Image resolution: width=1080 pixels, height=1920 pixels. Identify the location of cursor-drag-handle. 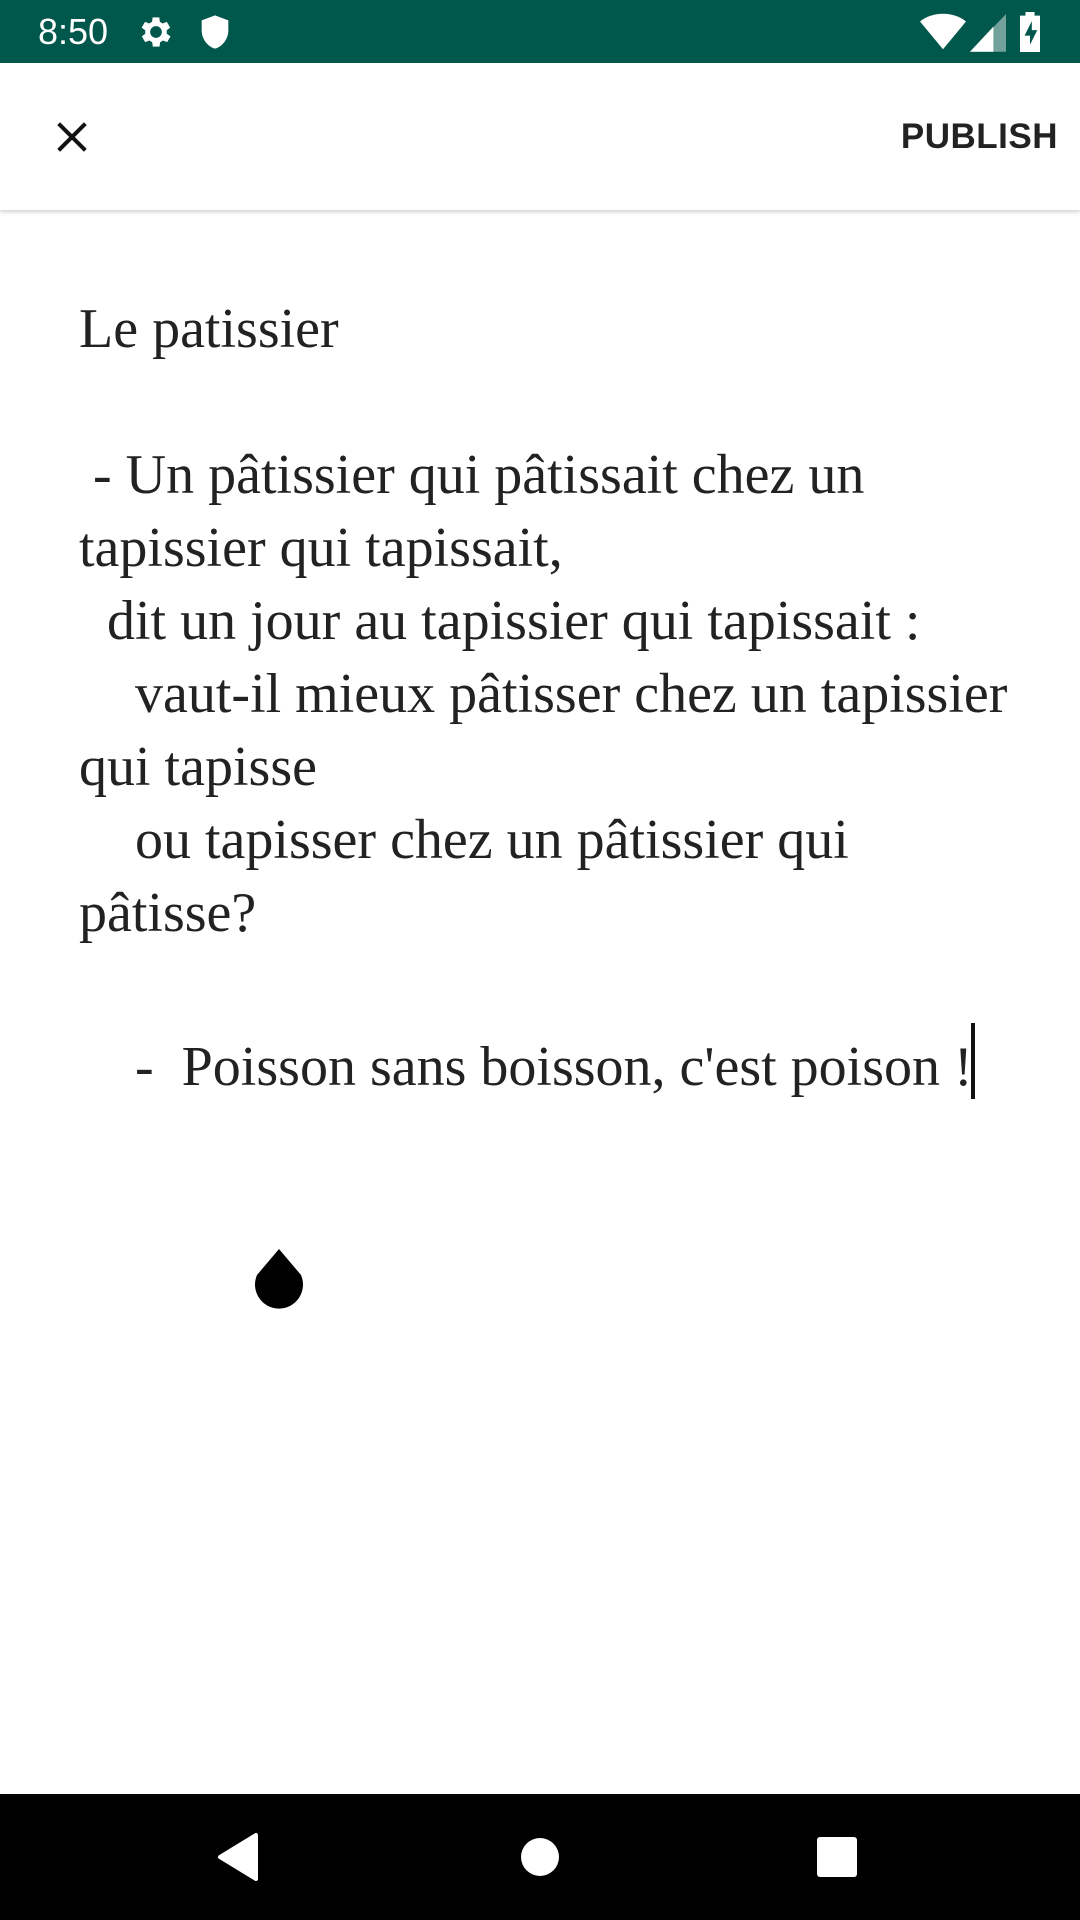
(279, 1278).